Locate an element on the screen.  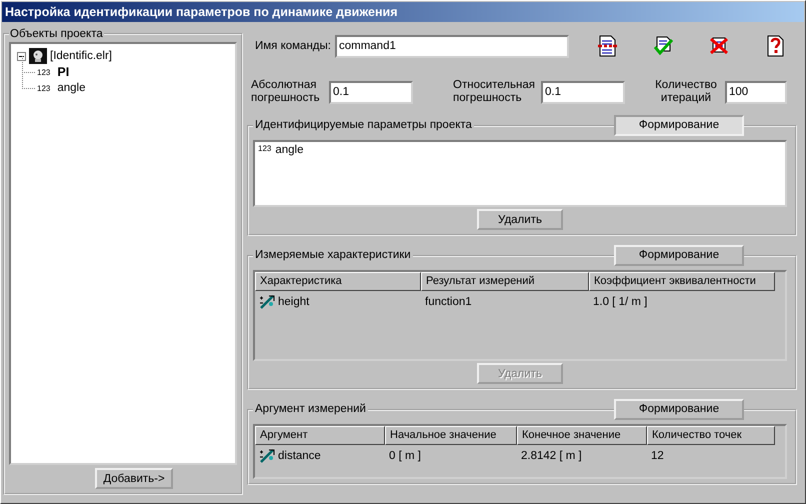
column-header: Коэффициент эквивалентности is located at coordinates (682, 281).